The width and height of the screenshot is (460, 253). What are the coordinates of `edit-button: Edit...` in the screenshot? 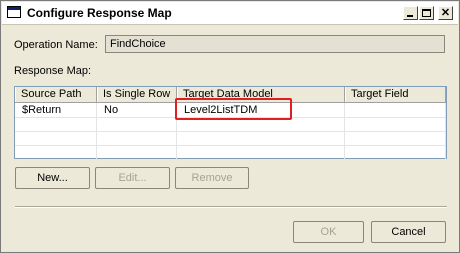 It's located at (132, 178).